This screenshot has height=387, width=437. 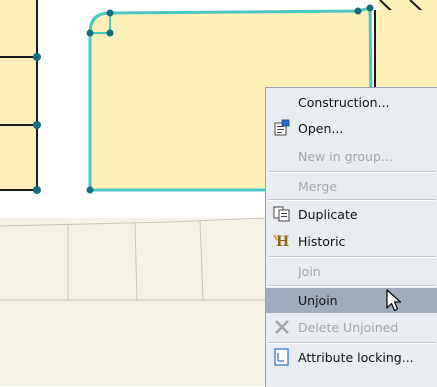 What do you see at coordinates (282, 357) in the screenshot?
I see `attribute-locking-icon` at bounding box center [282, 357].